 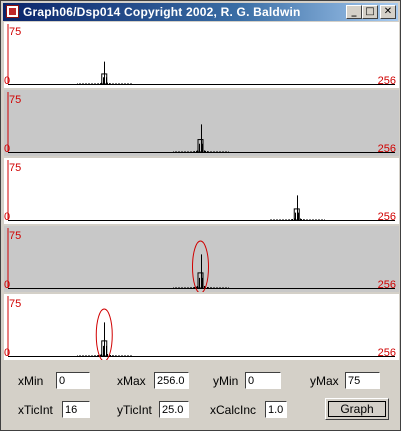 I want to click on xmin-input, so click(x=73, y=380).